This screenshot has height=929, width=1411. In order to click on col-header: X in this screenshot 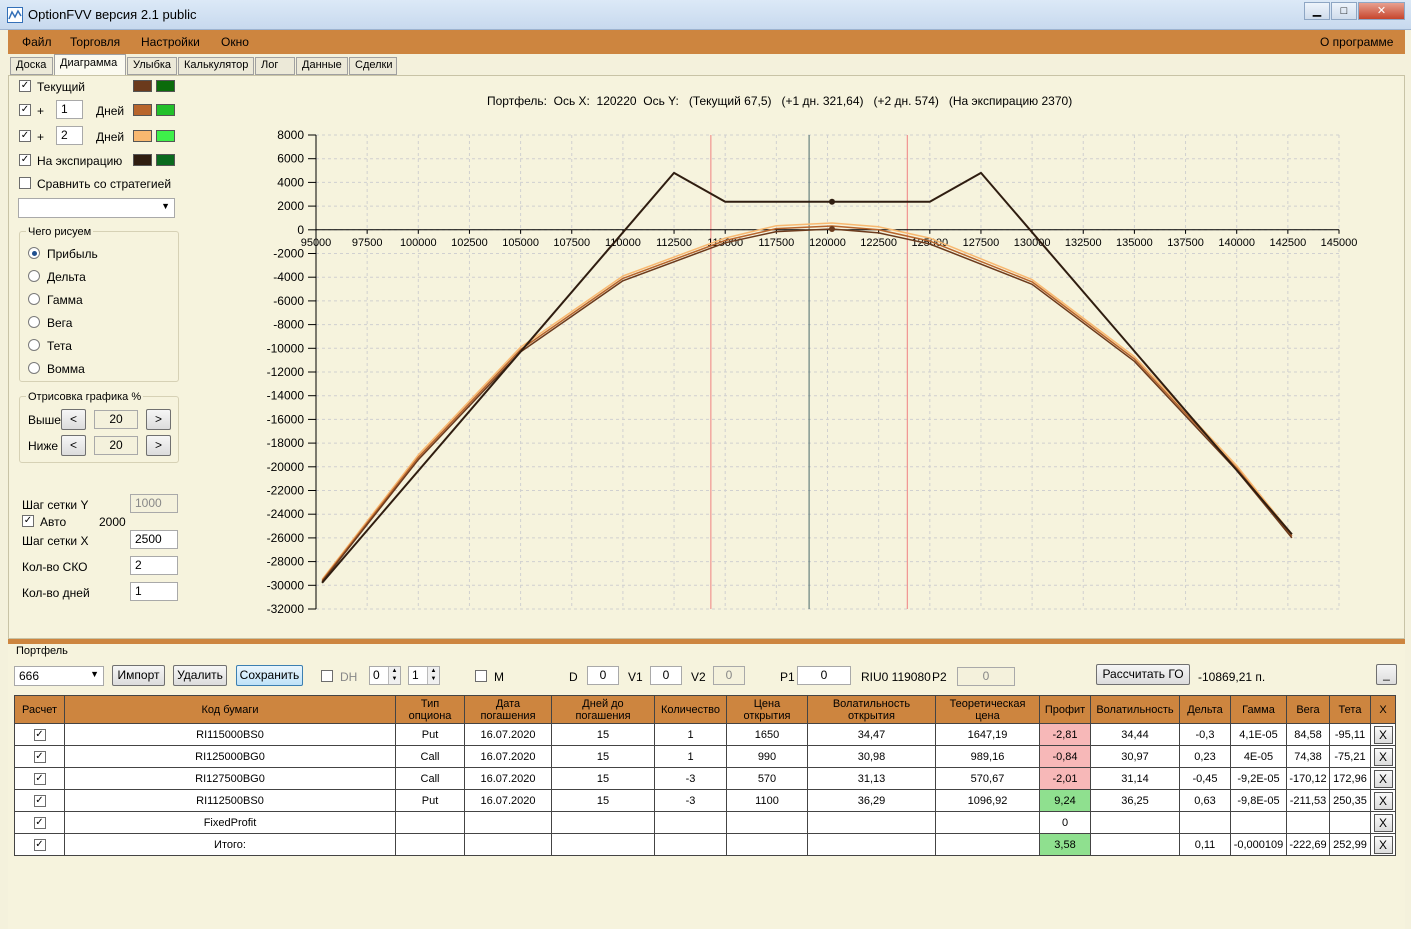, I will do `click(1383, 709)`.